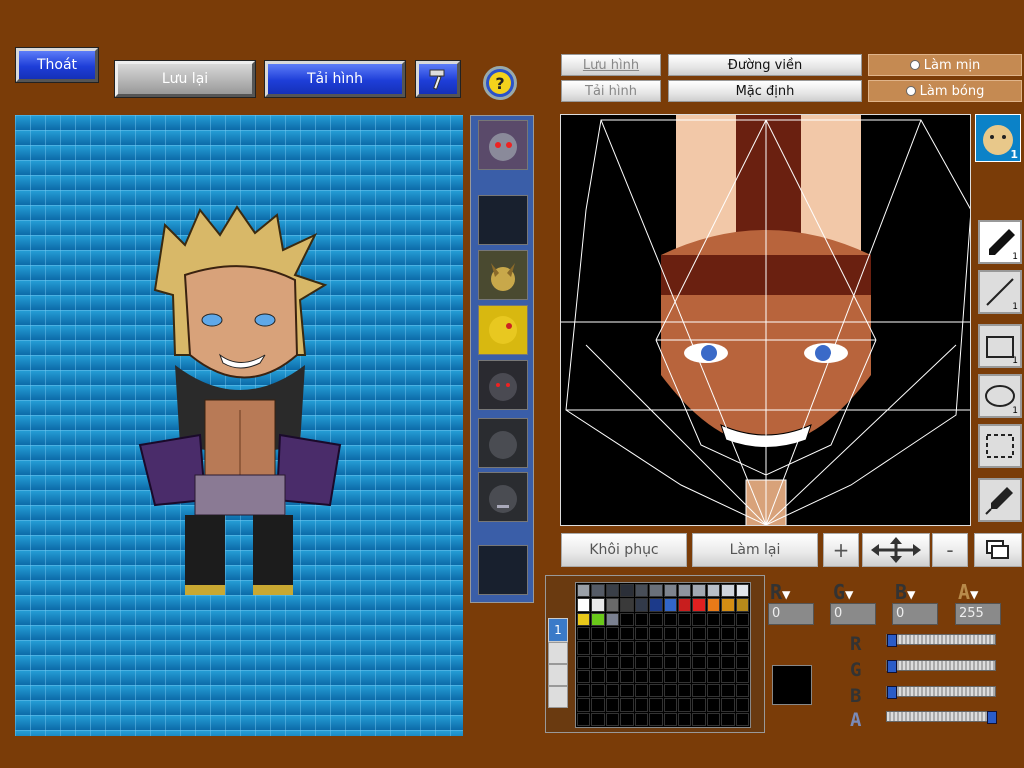 The width and height of the screenshot is (1024, 768). Describe the element at coordinates (500, 83) in the screenshot. I see `help-button: ?` at that location.